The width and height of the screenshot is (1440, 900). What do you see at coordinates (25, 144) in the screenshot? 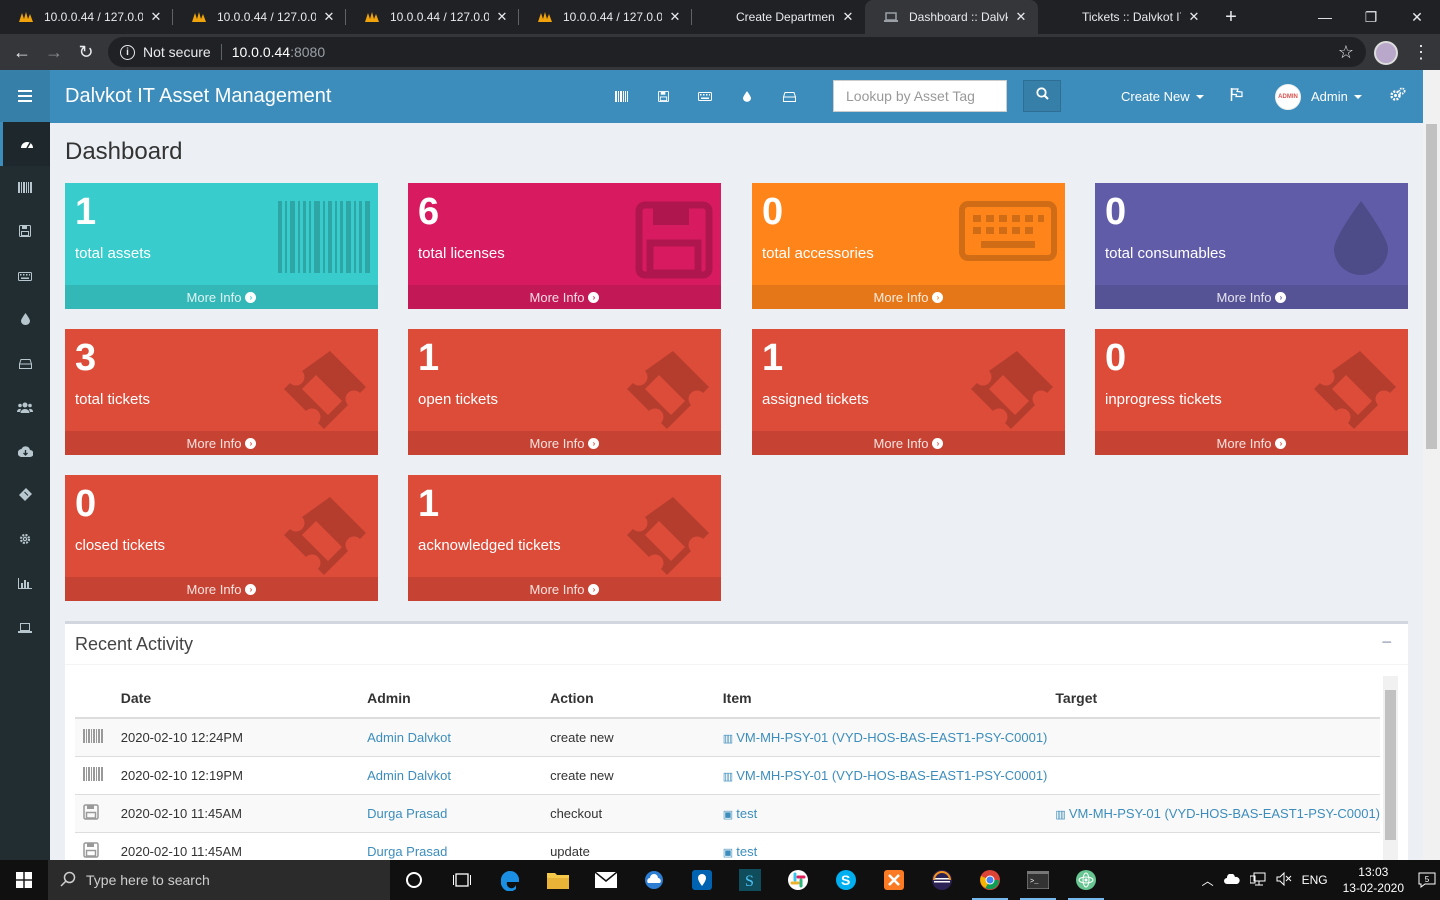
I see `sidebar-item-dashboard` at bounding box center [25, 144].